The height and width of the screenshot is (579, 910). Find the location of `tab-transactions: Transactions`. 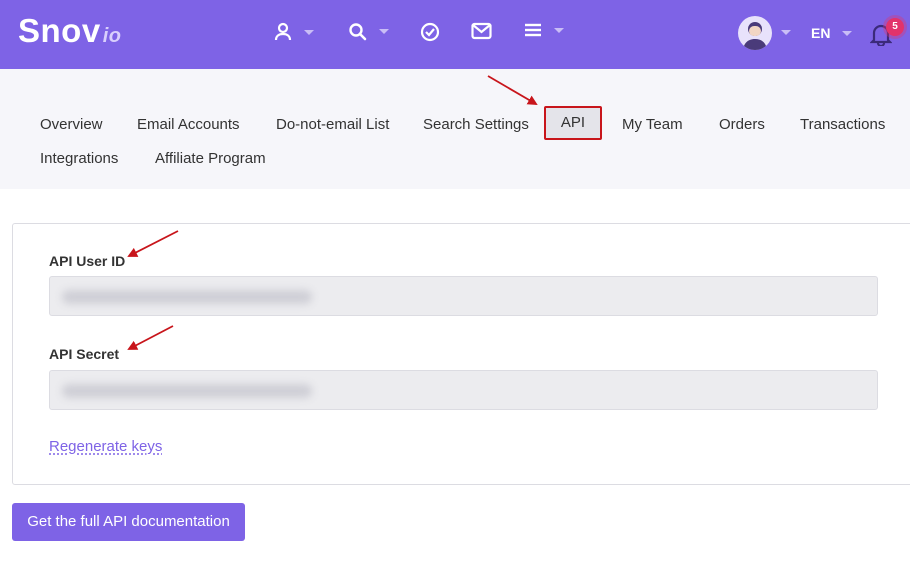

tab-transactions: Transactions is located at coordinates (842, 125).